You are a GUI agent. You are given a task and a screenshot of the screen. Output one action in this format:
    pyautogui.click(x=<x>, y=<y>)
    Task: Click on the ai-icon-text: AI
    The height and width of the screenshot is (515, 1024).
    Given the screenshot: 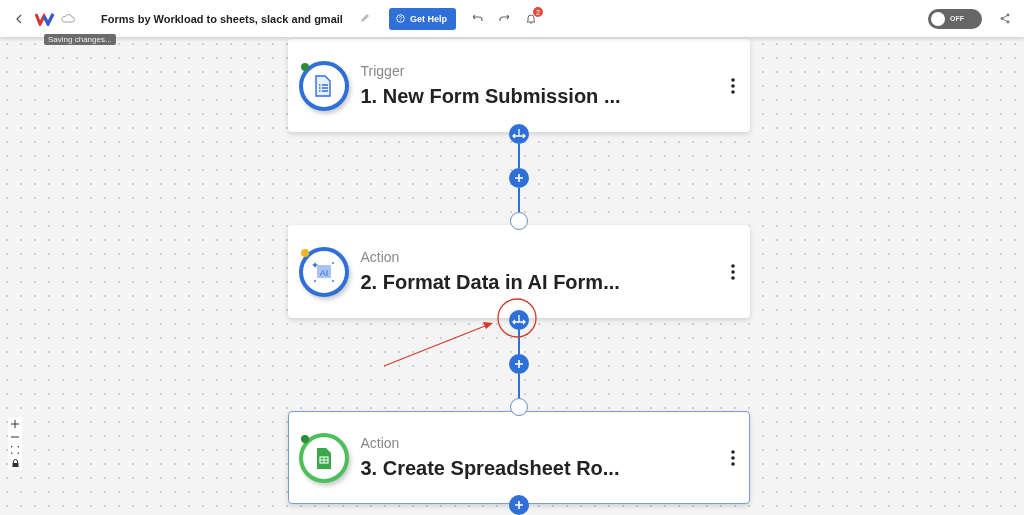 What is the action you would take?
    pyautogui.click(x=323, y=272)
    